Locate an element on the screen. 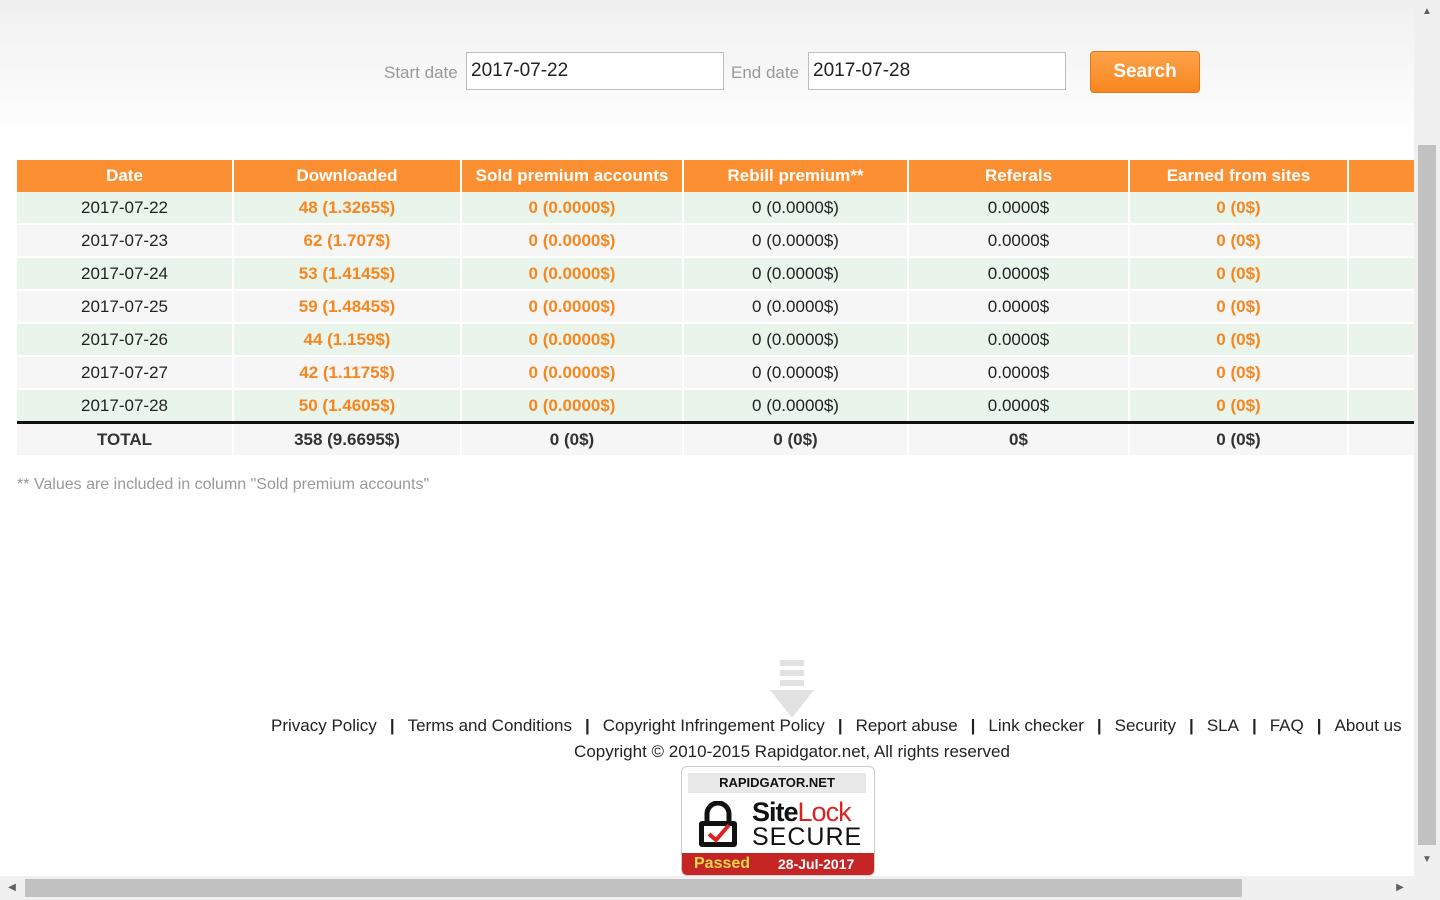 This screenshot has width=1440, height=900. cell-date: 2017-07-23 is located at coordinates (125, 241).